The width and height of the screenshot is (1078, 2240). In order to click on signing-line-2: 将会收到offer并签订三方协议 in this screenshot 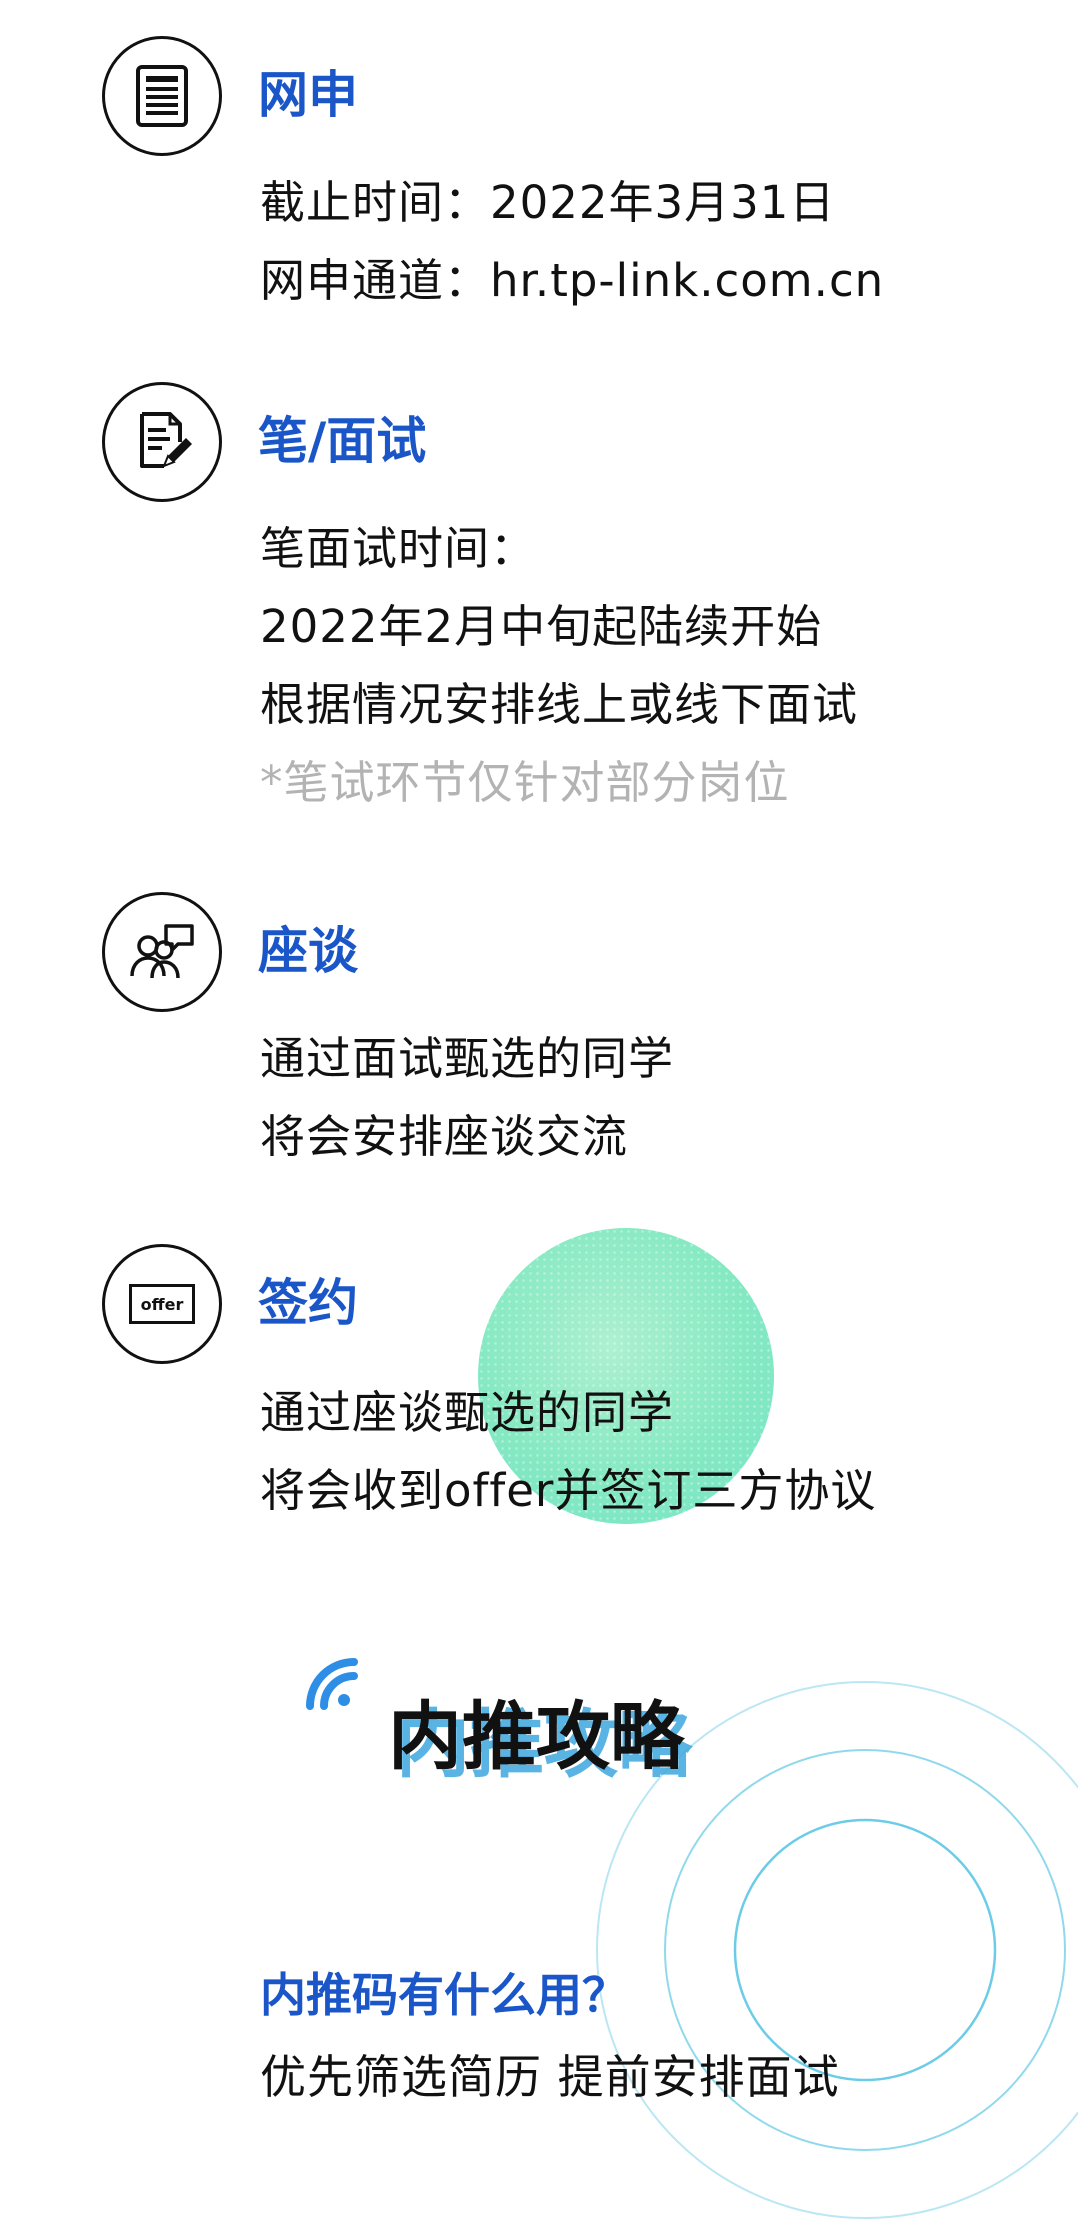, I will do `click(568, 1490)`.